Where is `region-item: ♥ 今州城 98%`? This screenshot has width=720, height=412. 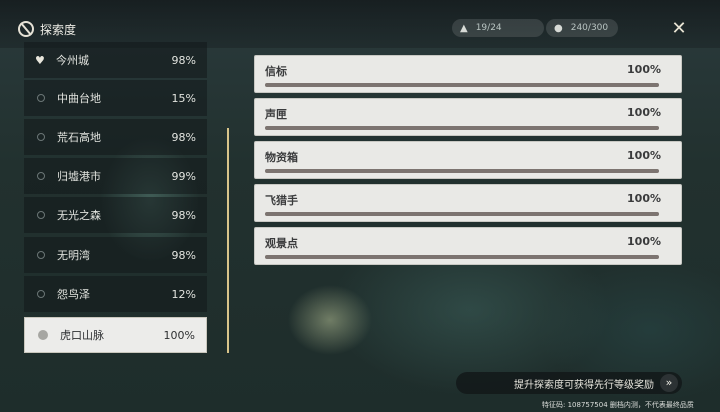
region-item: ♥ 今州城 98% is located at coordinates (115, 60).